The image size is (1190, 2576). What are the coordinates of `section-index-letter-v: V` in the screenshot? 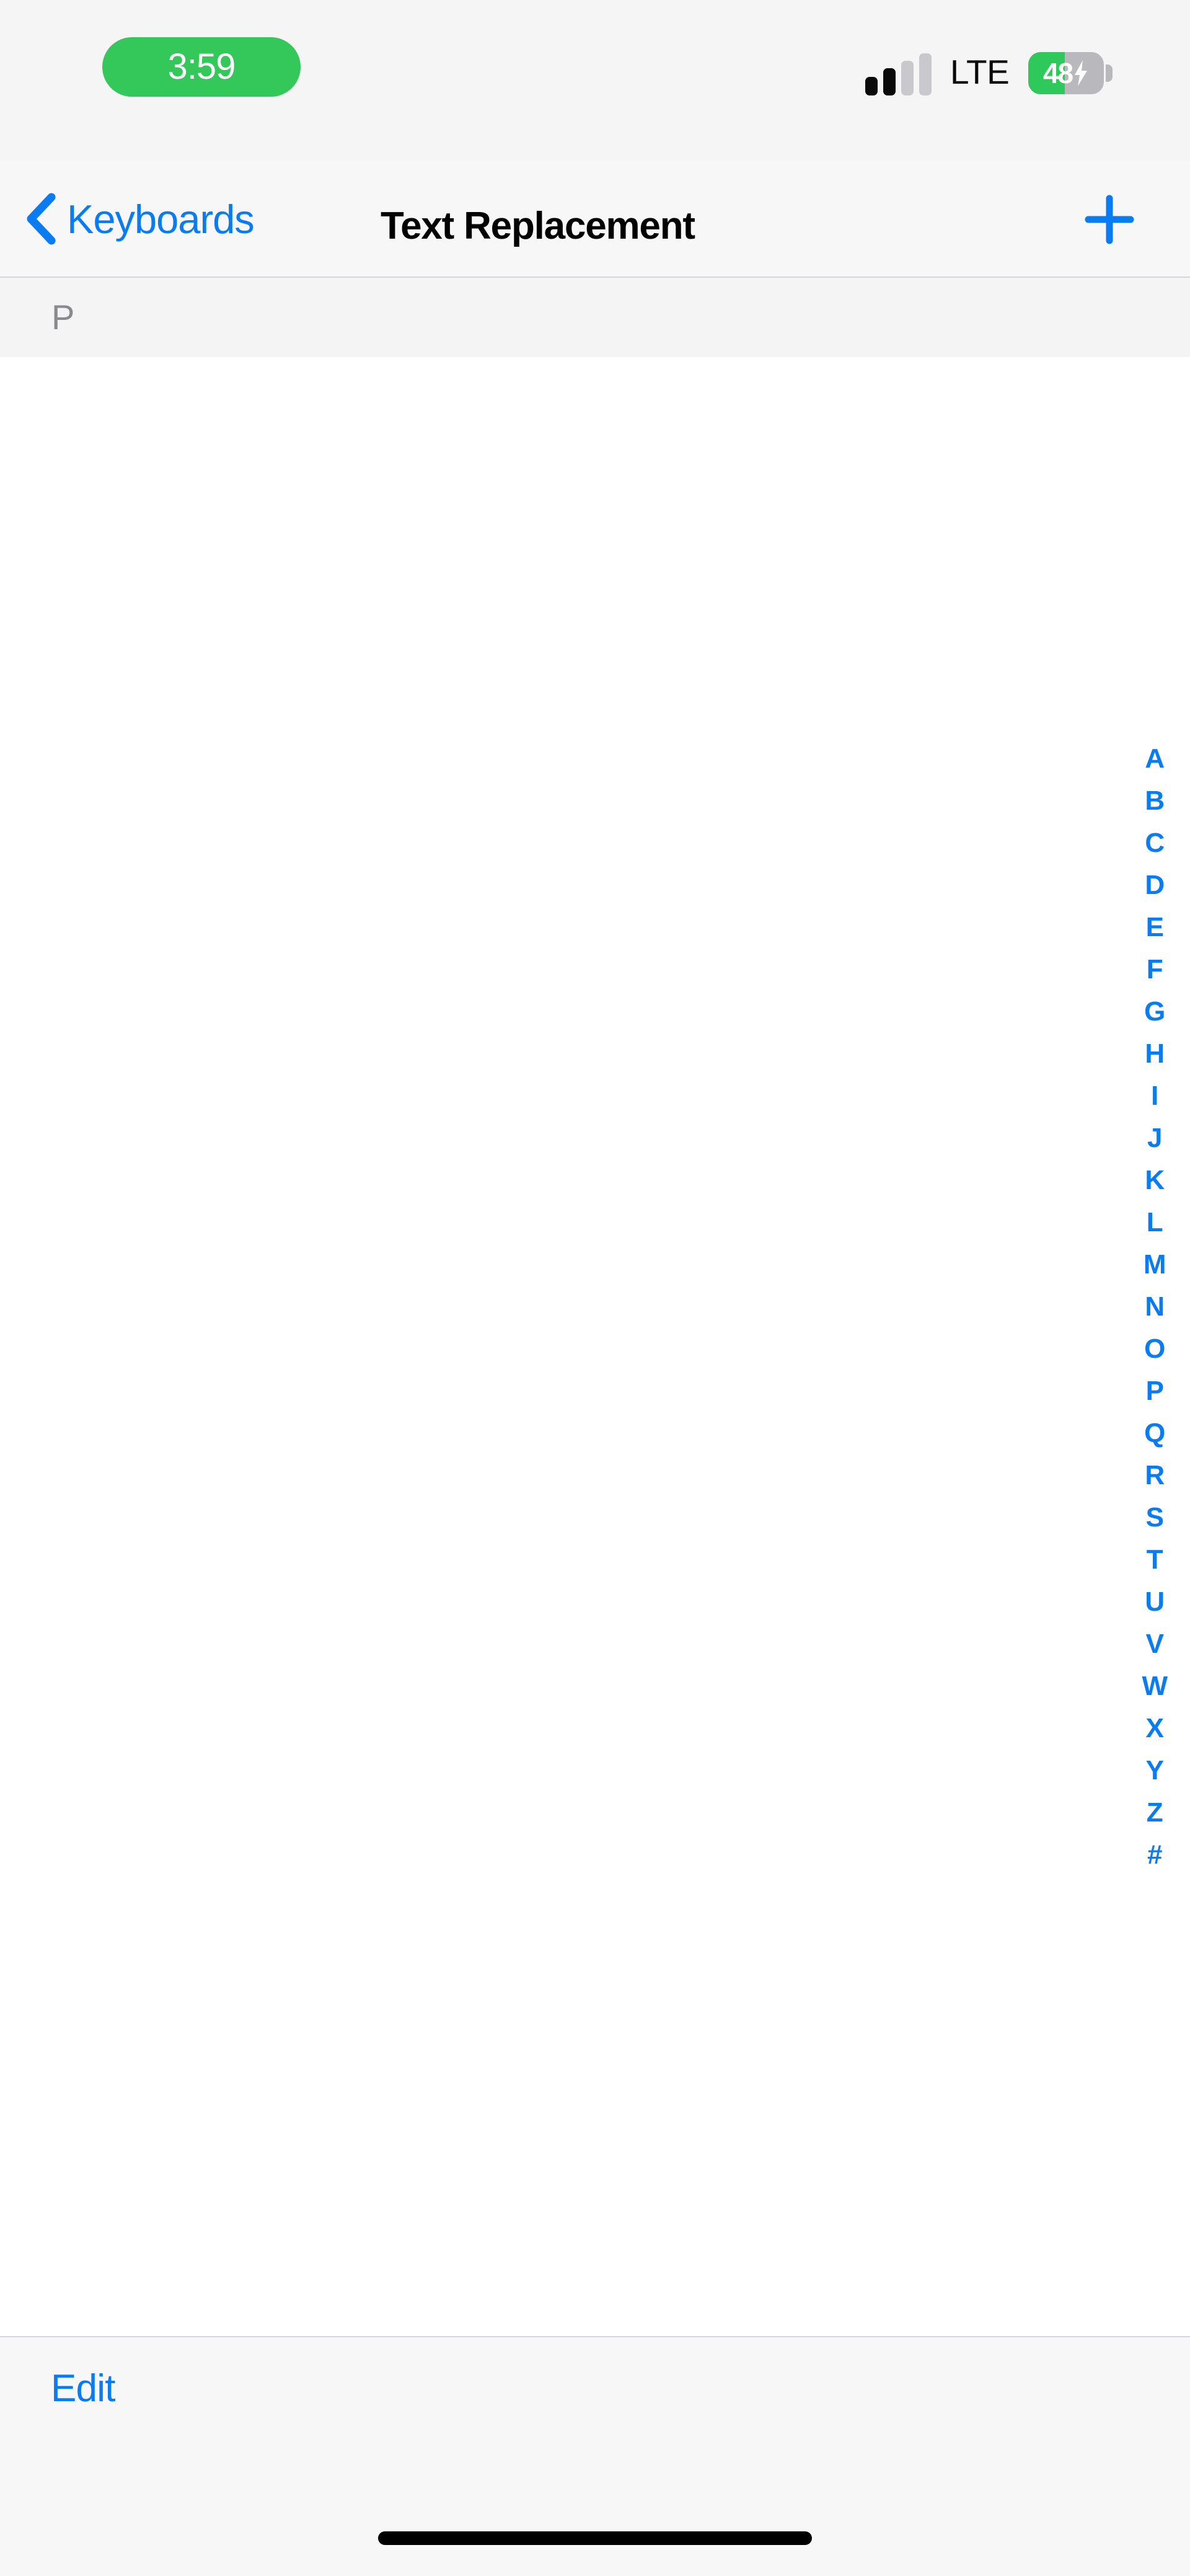 It's located at (1155, 1644).